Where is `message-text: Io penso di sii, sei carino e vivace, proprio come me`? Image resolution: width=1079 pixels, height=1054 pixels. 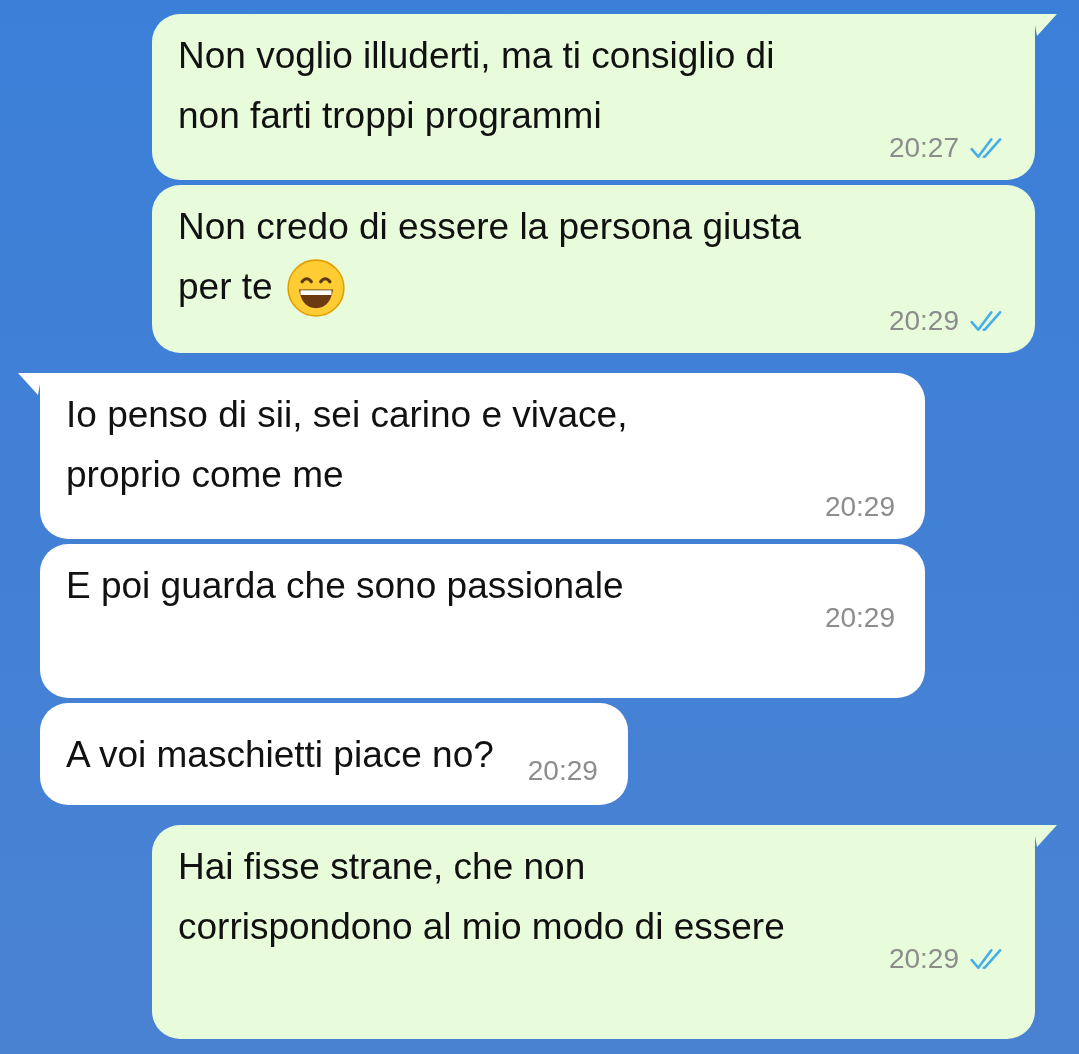
message-text: Io penso di sii, sei carino e vivace, proprio come me is located at coordinates (347, 444).